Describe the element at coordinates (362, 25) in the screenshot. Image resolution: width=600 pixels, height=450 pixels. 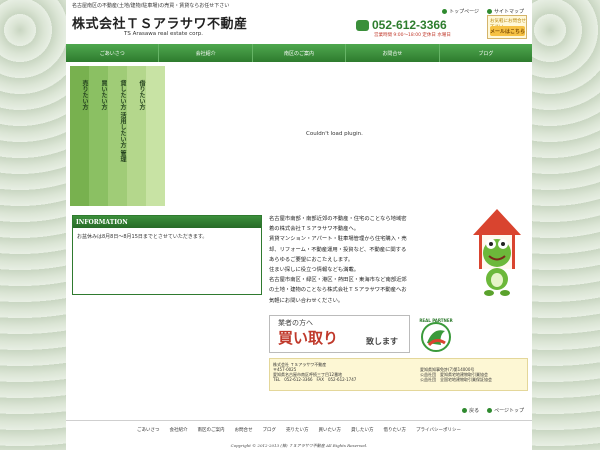
I see `phone-icon` at that location.